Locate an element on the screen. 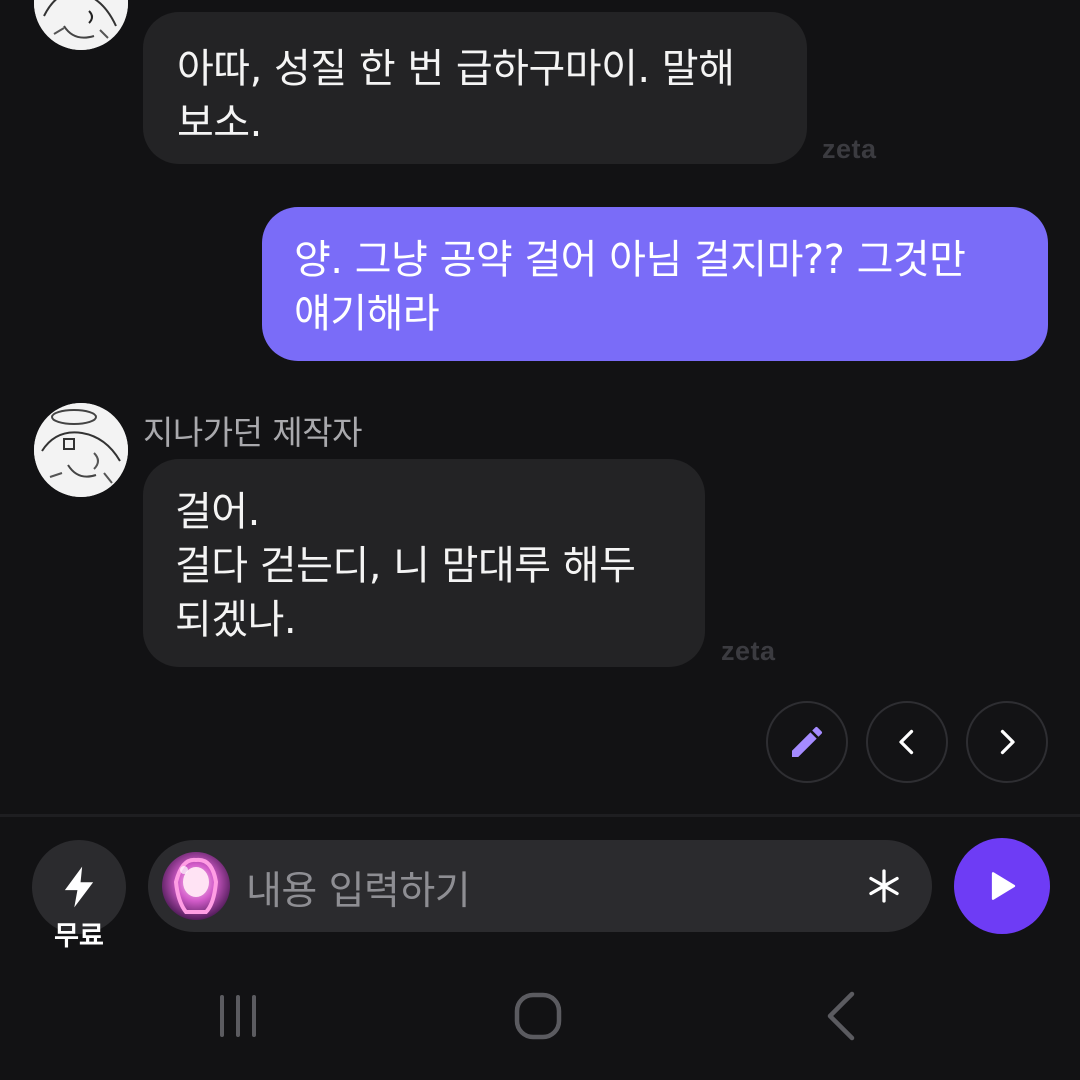 Image resolution: width=1080 pixels, height=1080 pixels. sender-name: 지나가던 제작자 is located at coordinates (253, 432).